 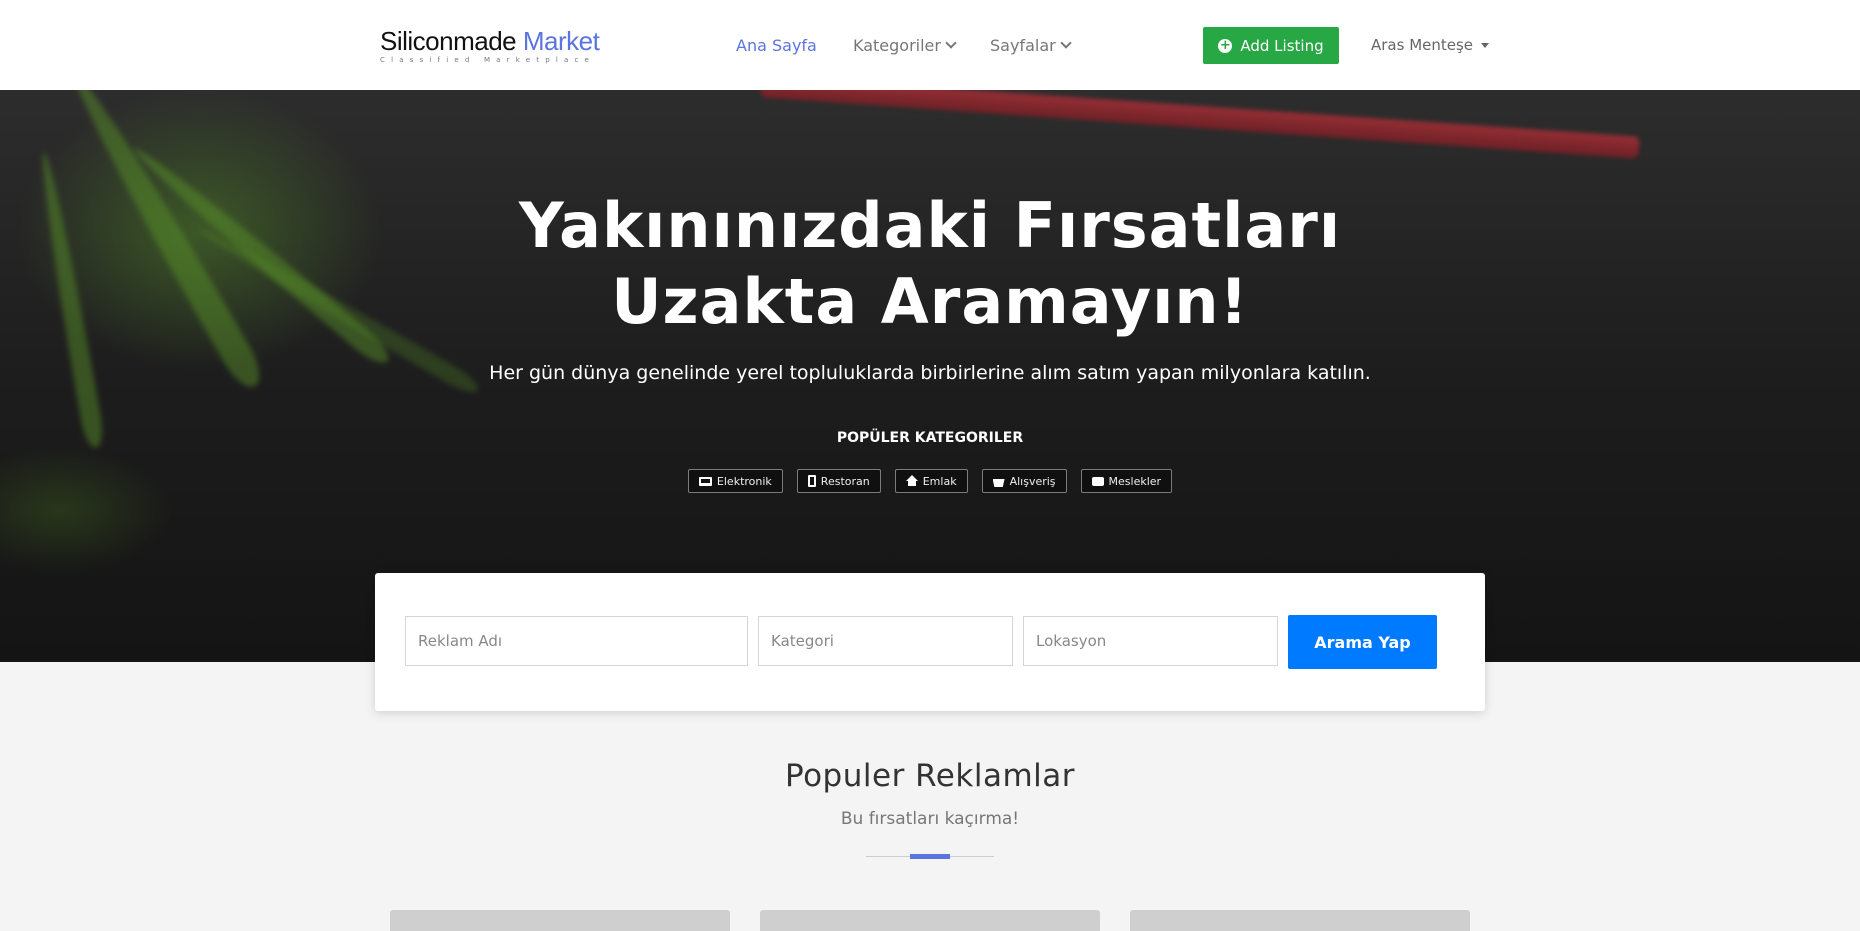 What do you see at coordinates (838, 481) in the screenshot?
I see `category-restaurant: Restoran` at bounding box center [838, 481].